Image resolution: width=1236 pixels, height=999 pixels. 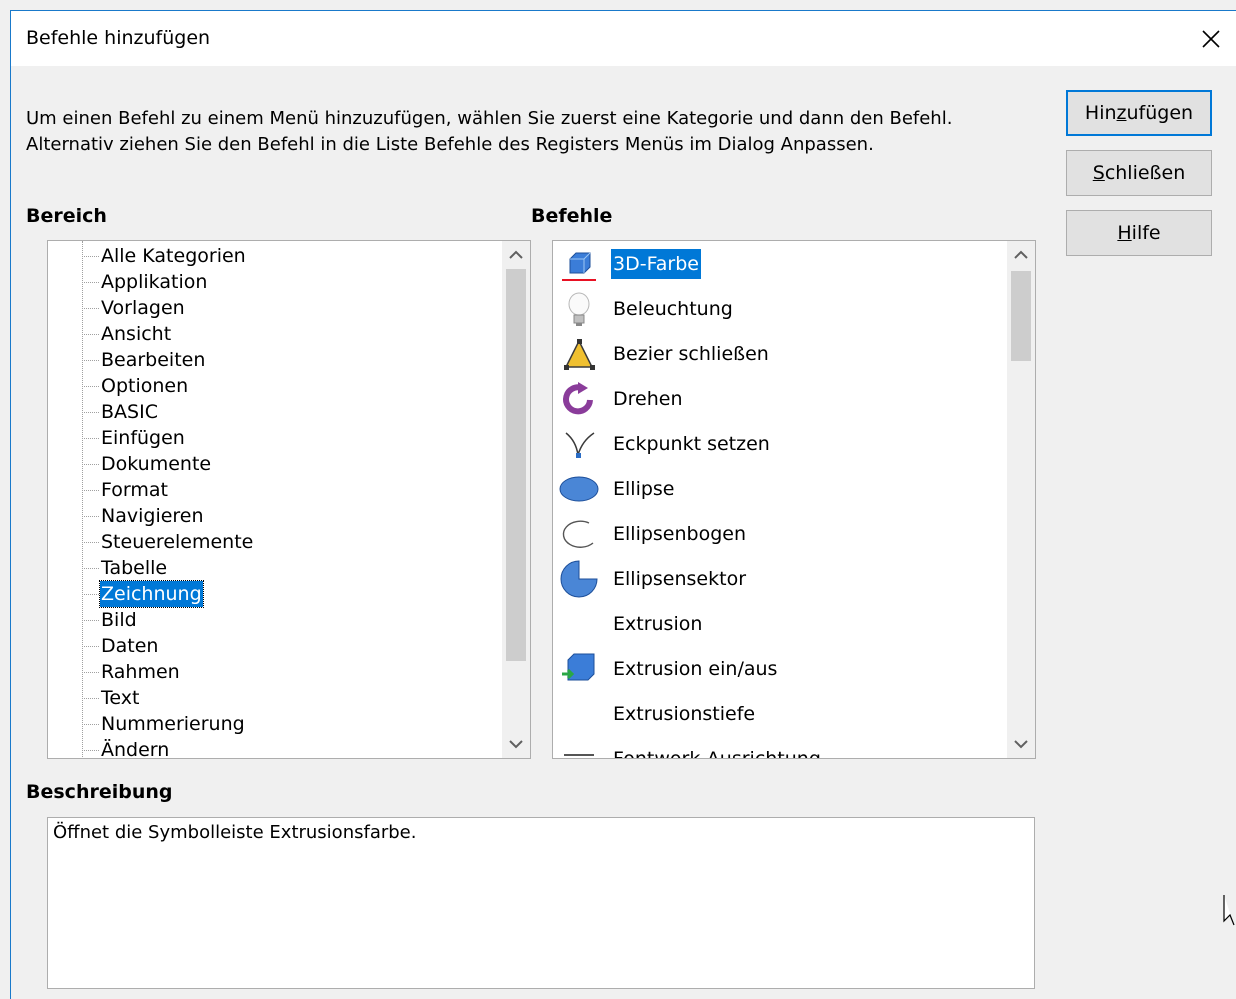 I want to click on category-scrollbar, so click(x=516, y=499).